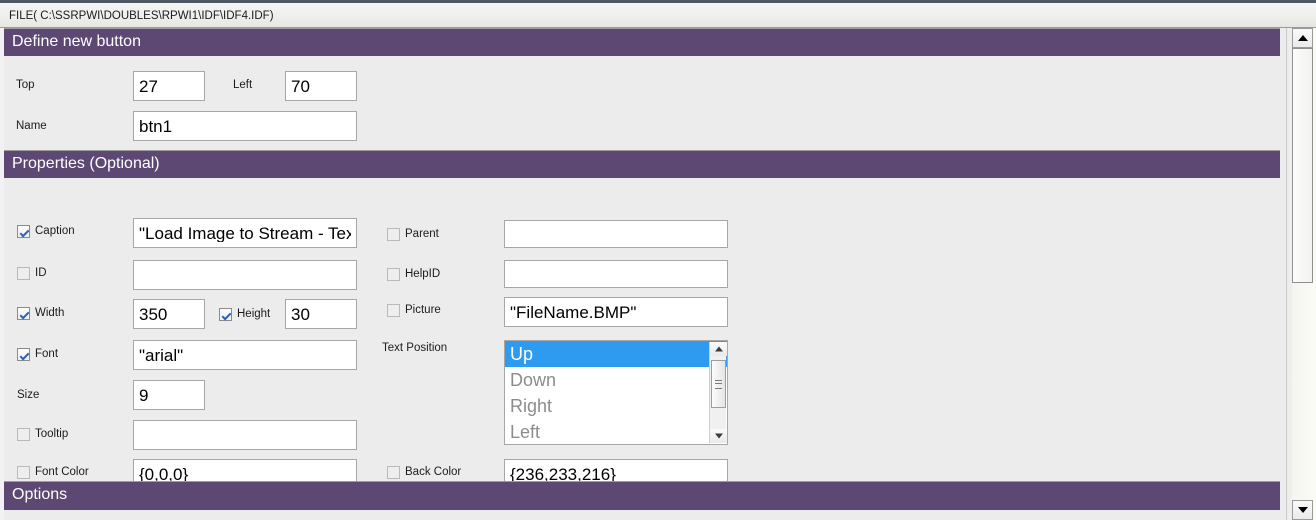 Image resolution: width=1316 pixels, height=520 pixels. What do you see at coordinates (642, 42) in the screenshot?
I see `section-header-define-new-button: Define new button` at bounding box center [642, 42].